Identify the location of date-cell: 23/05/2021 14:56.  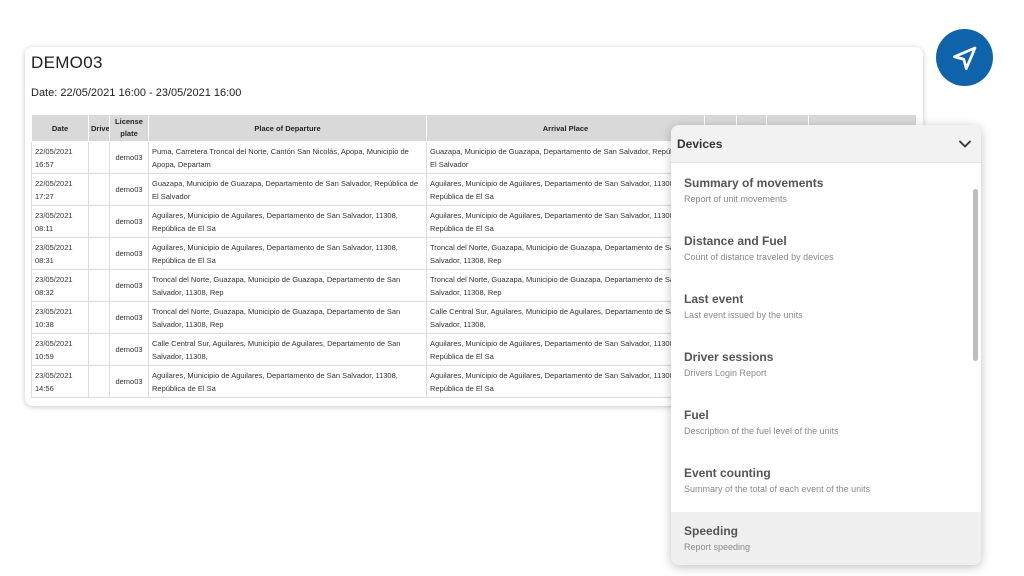
(60, 381).